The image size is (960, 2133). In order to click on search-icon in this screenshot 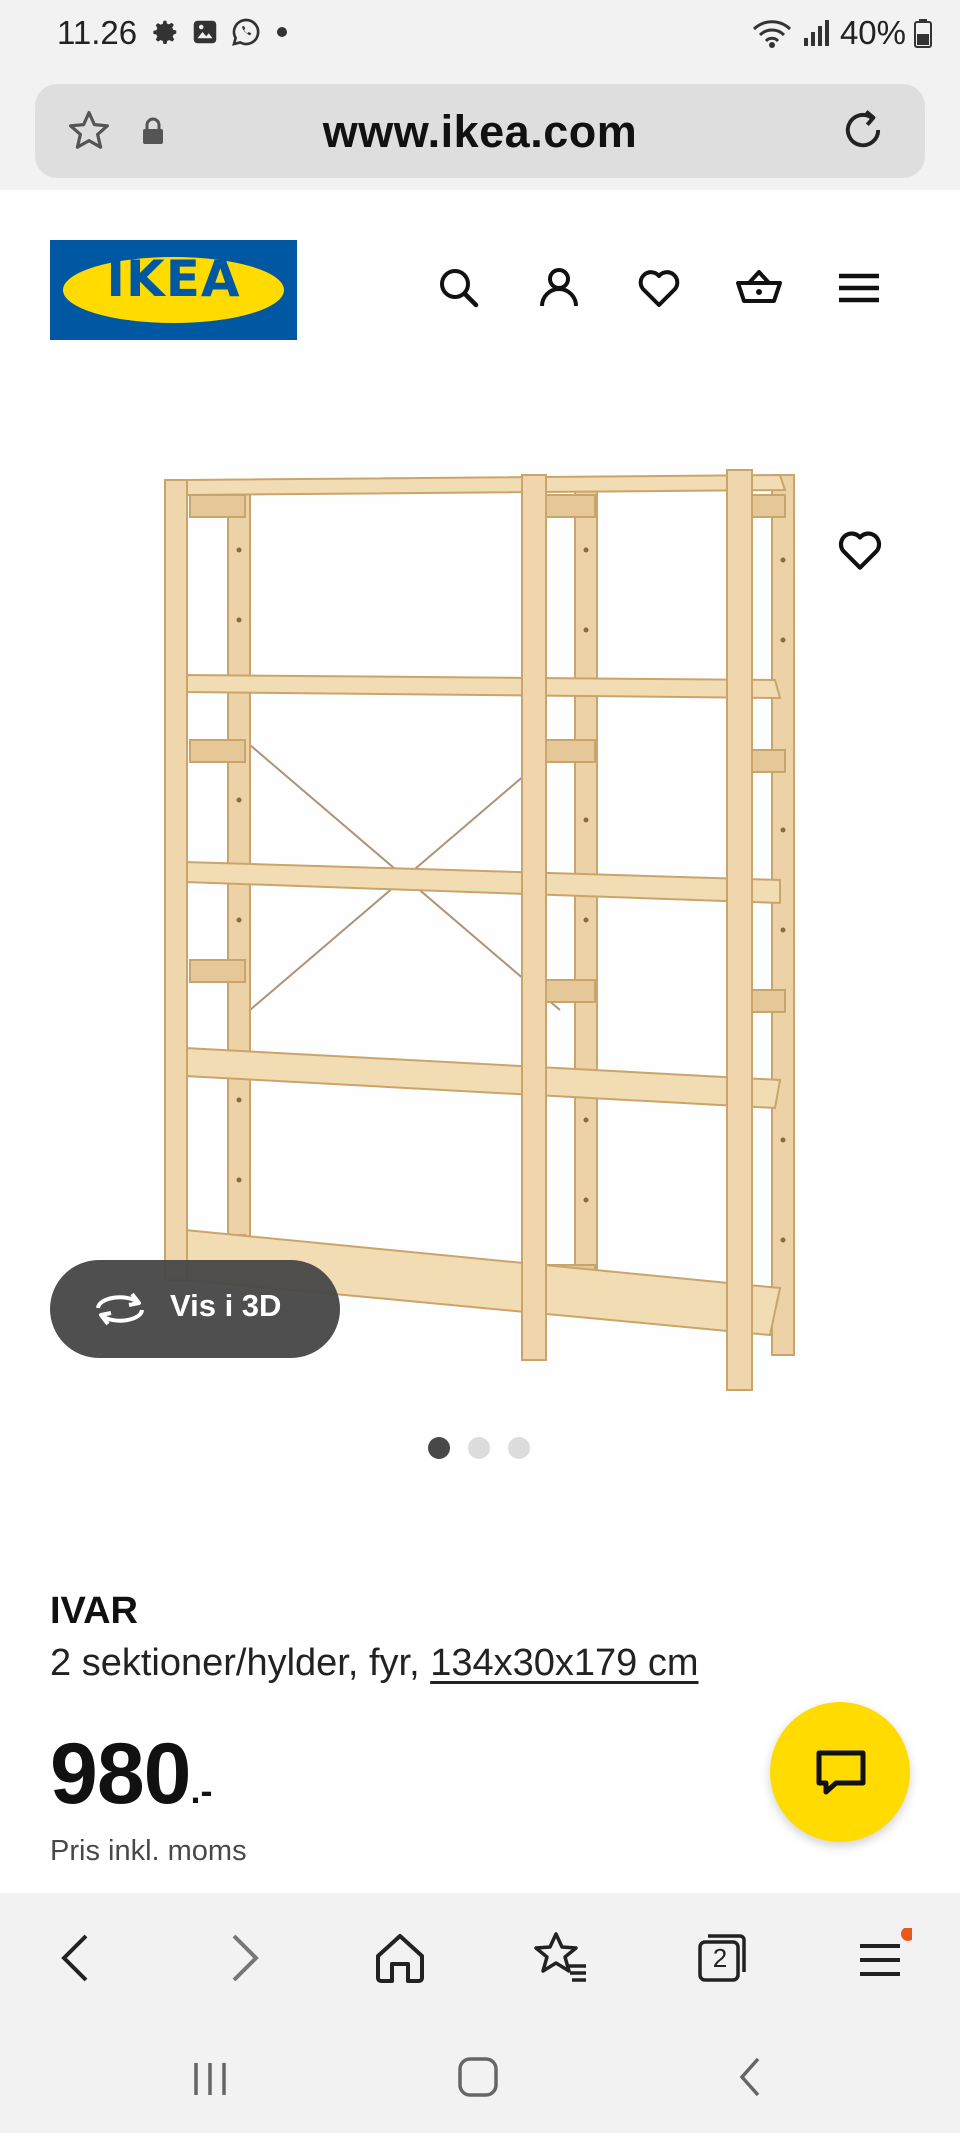, I will do `click(459, 288)`.